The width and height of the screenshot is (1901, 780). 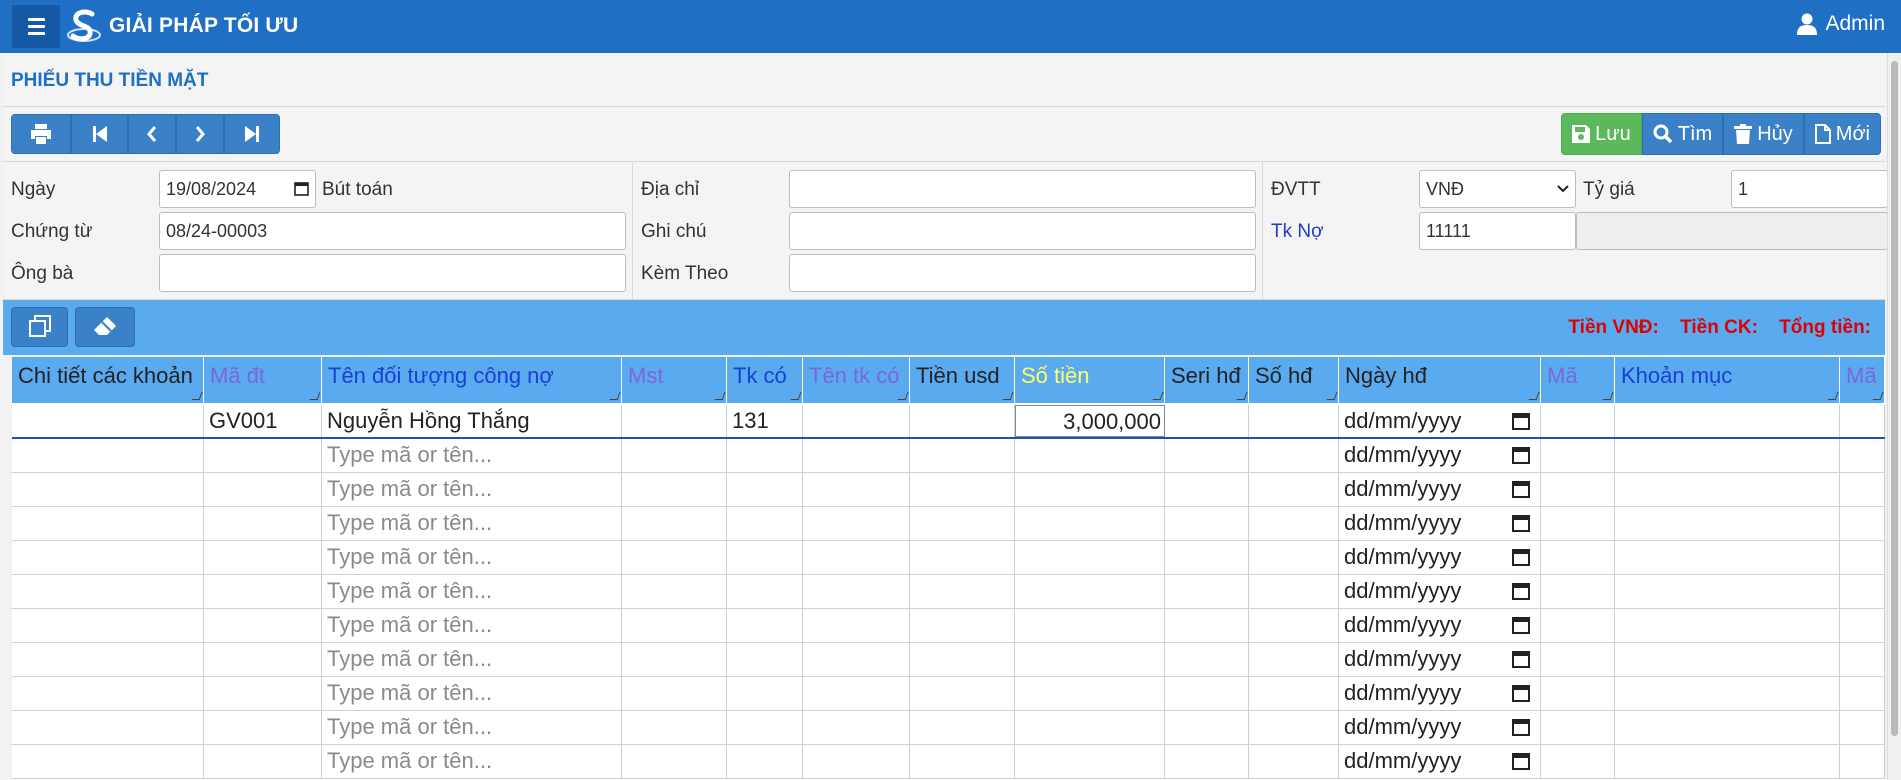 What do you see at coordinates (263, 421) in the screenshot?
I see `grid-cell-1: GV001` at bounding box center [263, 421].